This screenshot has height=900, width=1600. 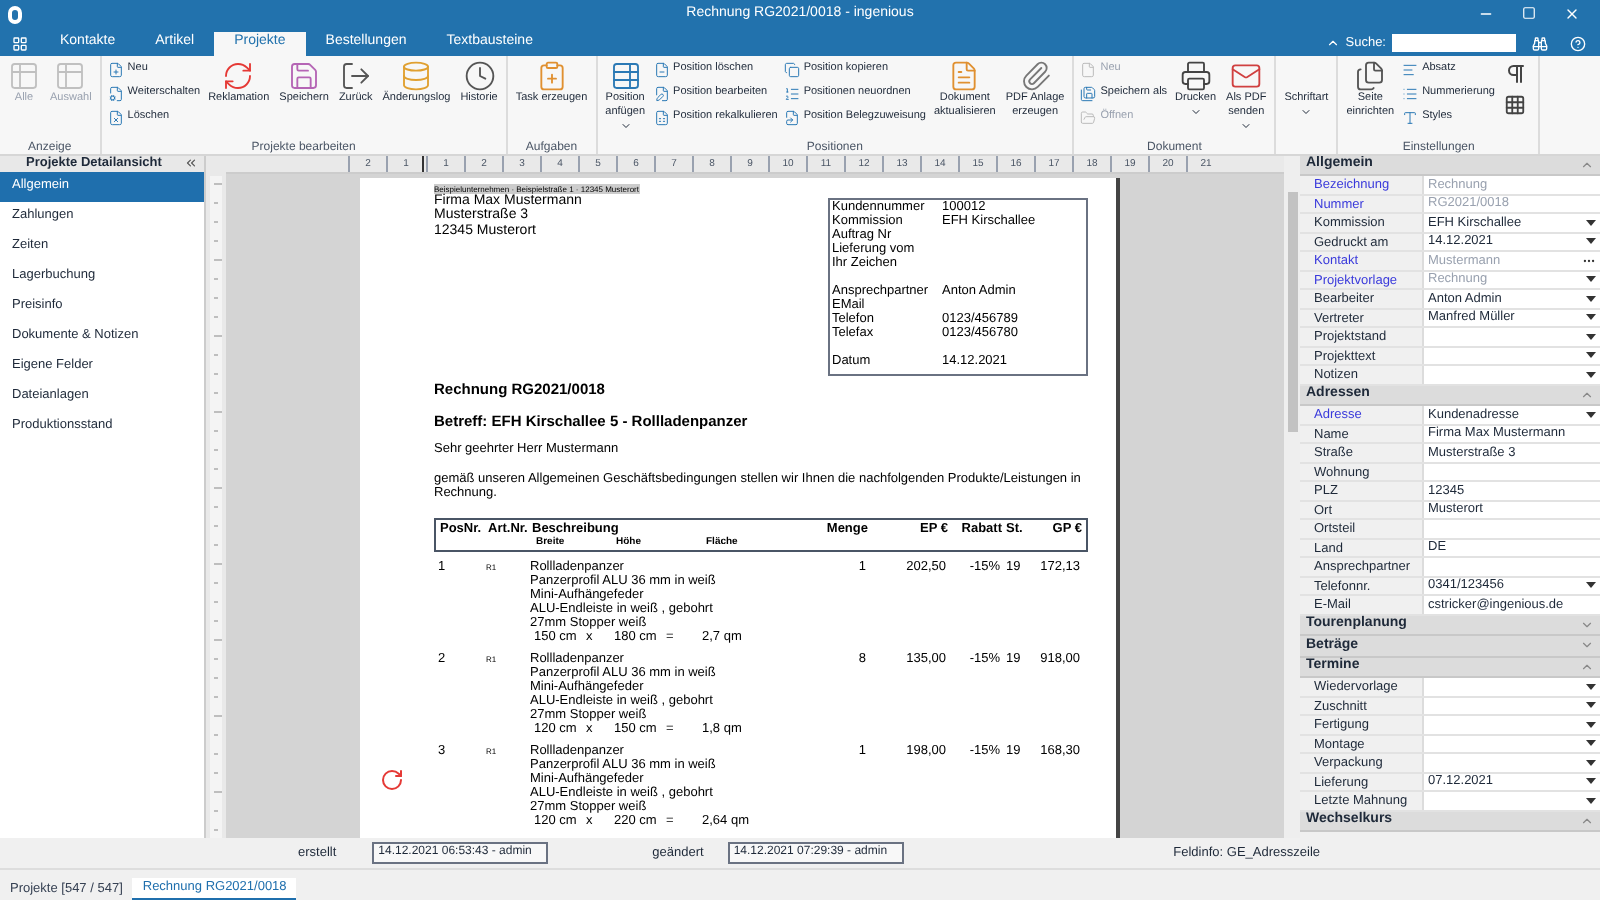 I want to click on pilcrow-icon, so click(x=1516, y=73).